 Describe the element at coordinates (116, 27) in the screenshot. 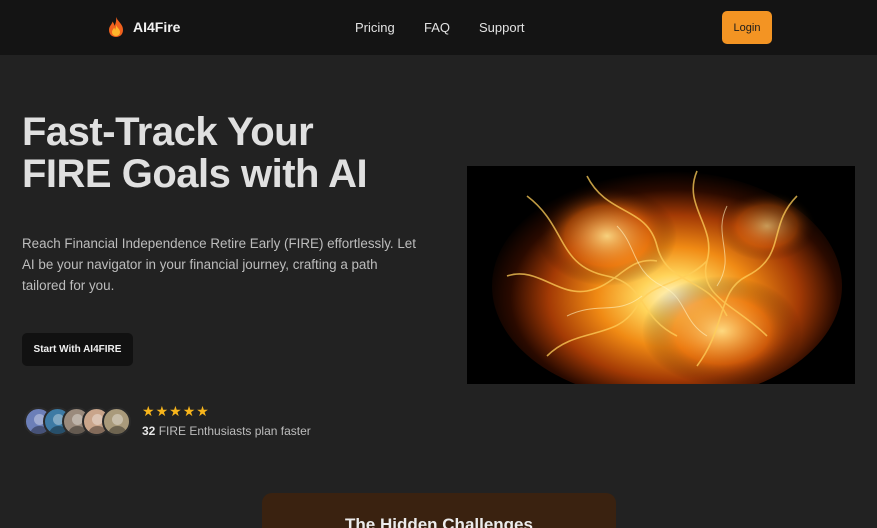

I see `flame-icon` at that location.